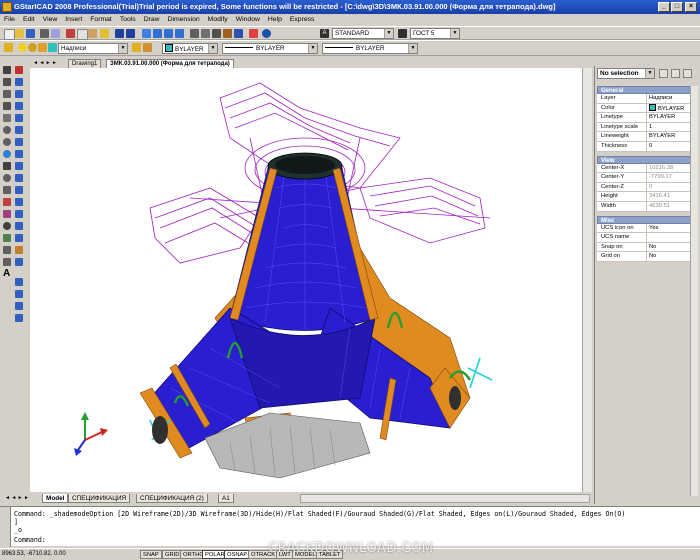  I want to click on copy-object-icon, so click(19, 82).